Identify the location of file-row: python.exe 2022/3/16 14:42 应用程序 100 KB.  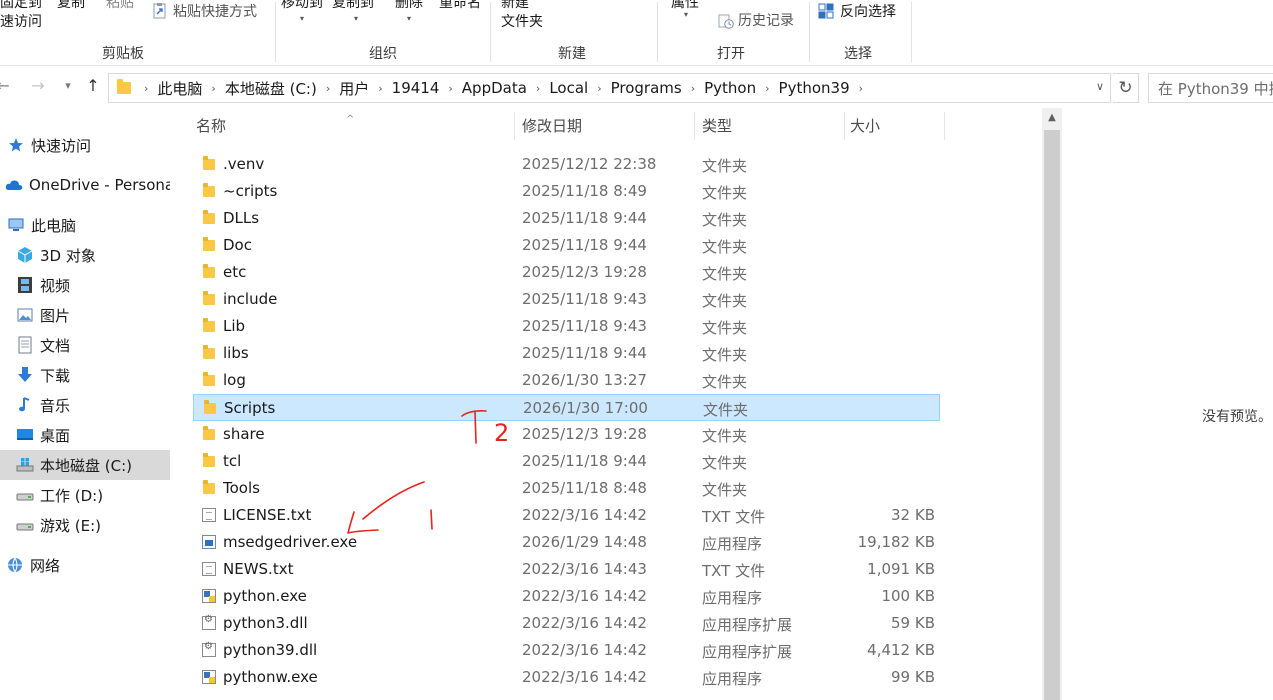
(566, 596).